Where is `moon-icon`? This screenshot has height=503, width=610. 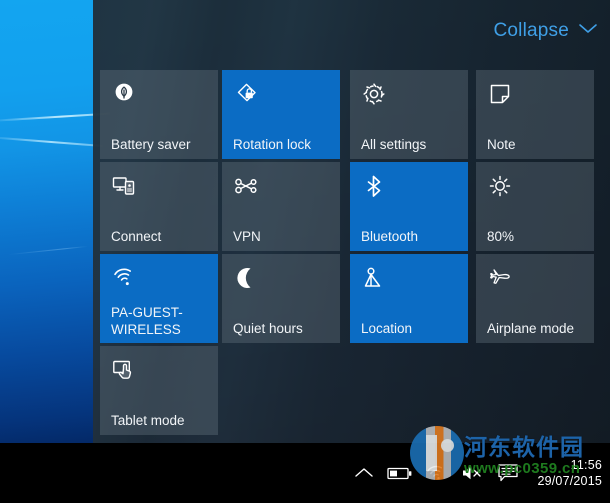 moon-icon is located at coordinates (246, 278).